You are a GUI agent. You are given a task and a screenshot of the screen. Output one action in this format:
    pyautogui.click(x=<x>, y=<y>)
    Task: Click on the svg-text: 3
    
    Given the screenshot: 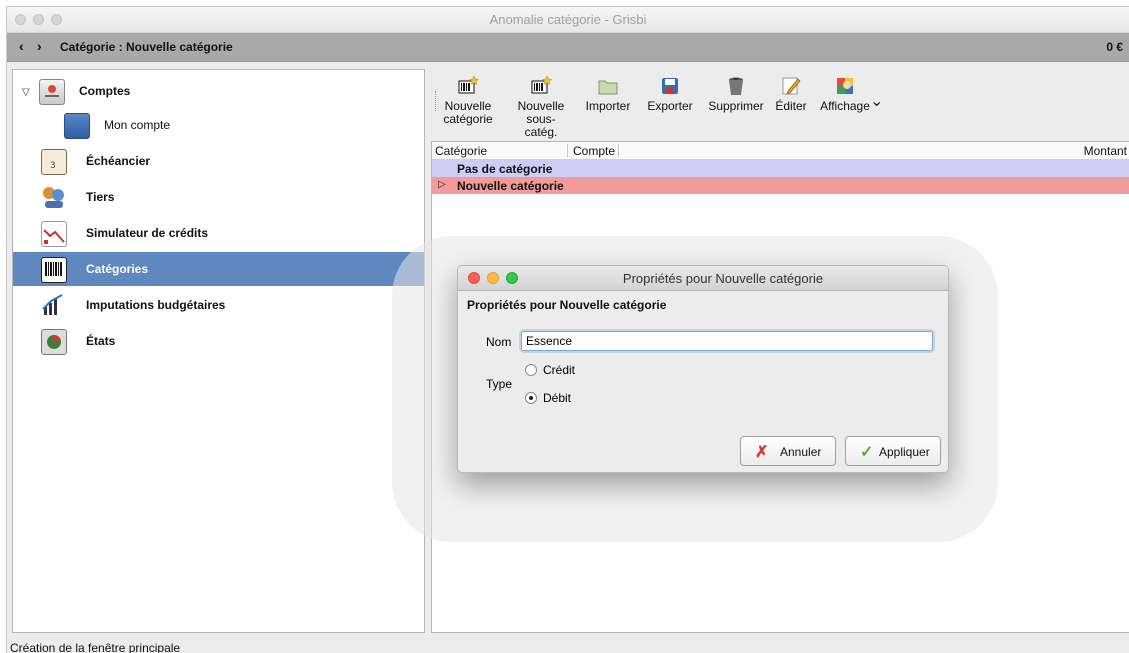 What is the action you would take?
    pyautogui.click(x=53, y=166)
    